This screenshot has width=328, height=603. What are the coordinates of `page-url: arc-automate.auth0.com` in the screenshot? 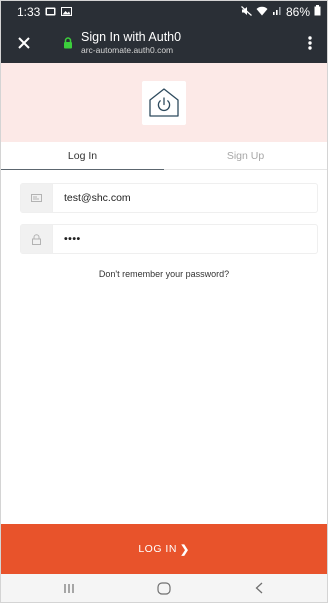 It's located at (127, 49).